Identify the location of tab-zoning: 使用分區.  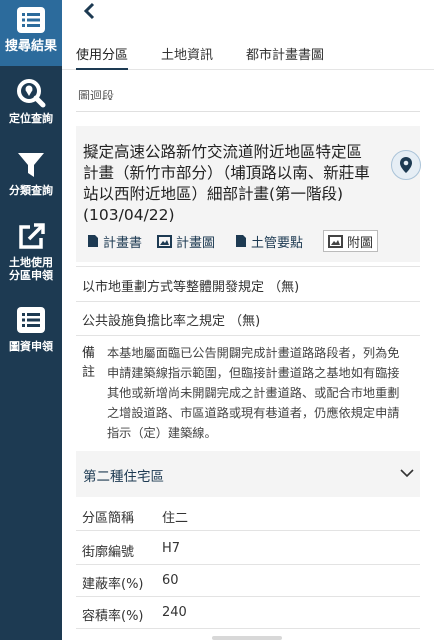
(102, 57).